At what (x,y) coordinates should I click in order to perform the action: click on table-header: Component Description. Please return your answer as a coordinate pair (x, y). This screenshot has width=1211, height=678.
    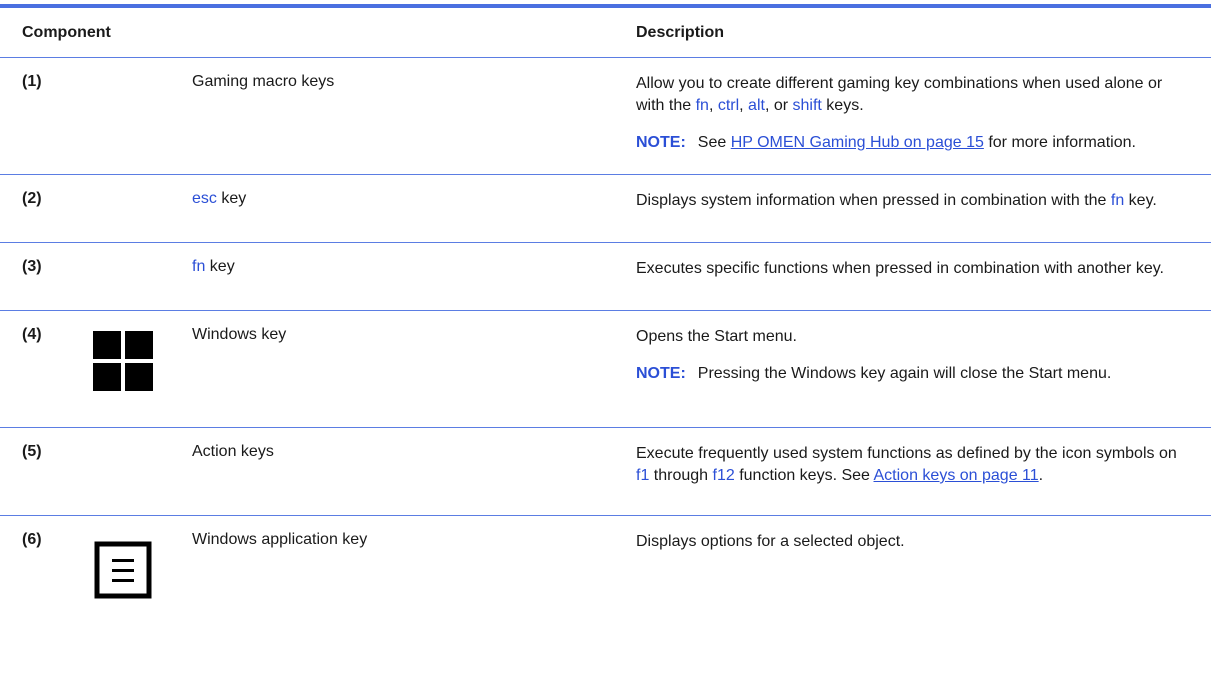
    Looking at the image, I should click on (605, 33).